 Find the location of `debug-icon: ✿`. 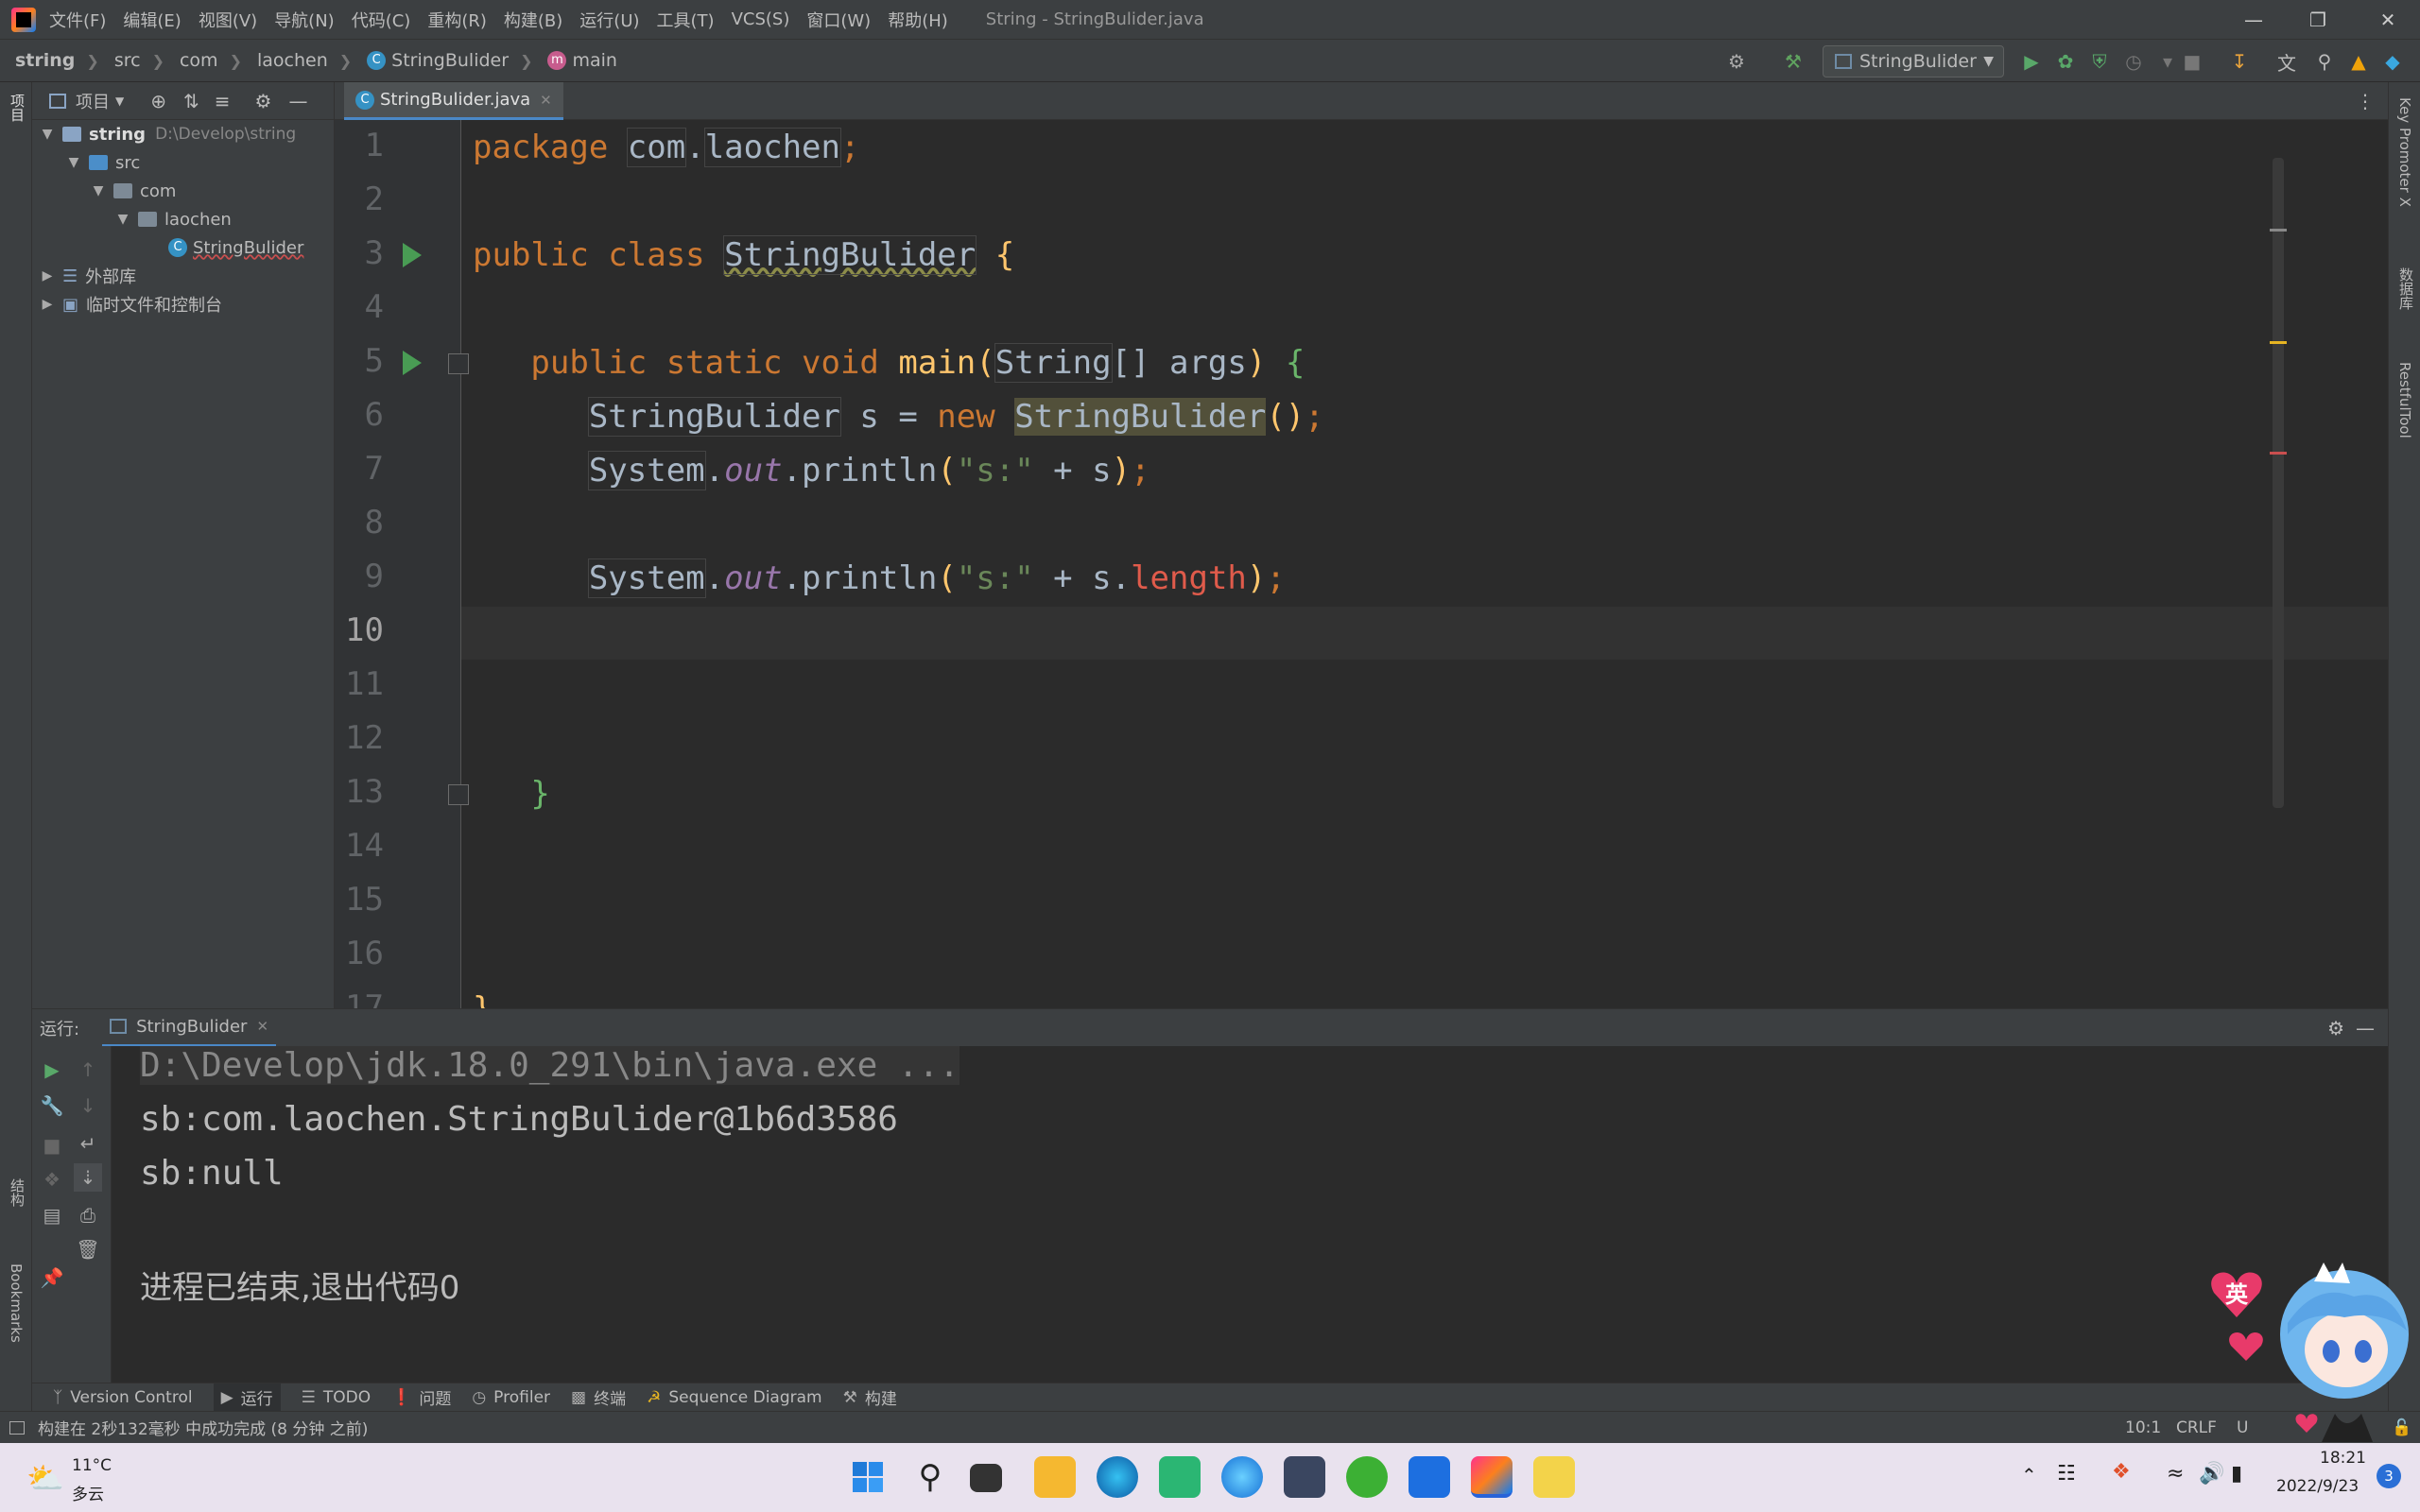

debug-icon: ✿ is located at coordinates (2065, 61).